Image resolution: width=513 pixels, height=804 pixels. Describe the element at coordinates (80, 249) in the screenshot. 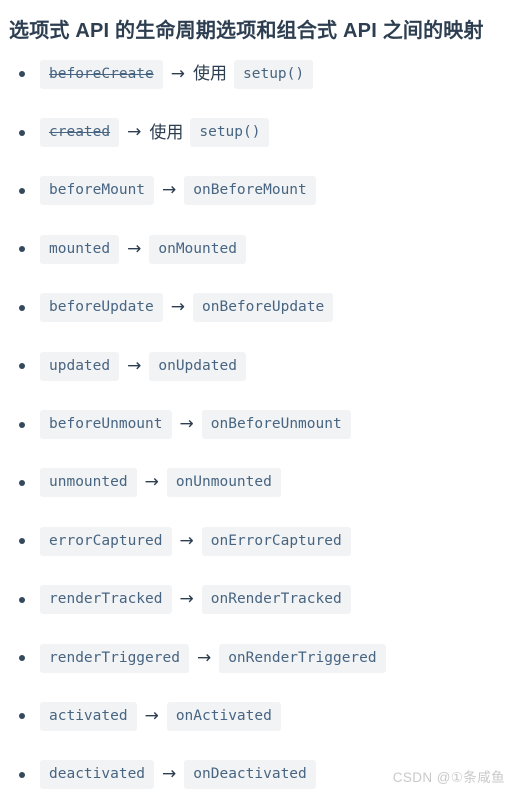

I see `options-api-hook-code: mounted` at that location.